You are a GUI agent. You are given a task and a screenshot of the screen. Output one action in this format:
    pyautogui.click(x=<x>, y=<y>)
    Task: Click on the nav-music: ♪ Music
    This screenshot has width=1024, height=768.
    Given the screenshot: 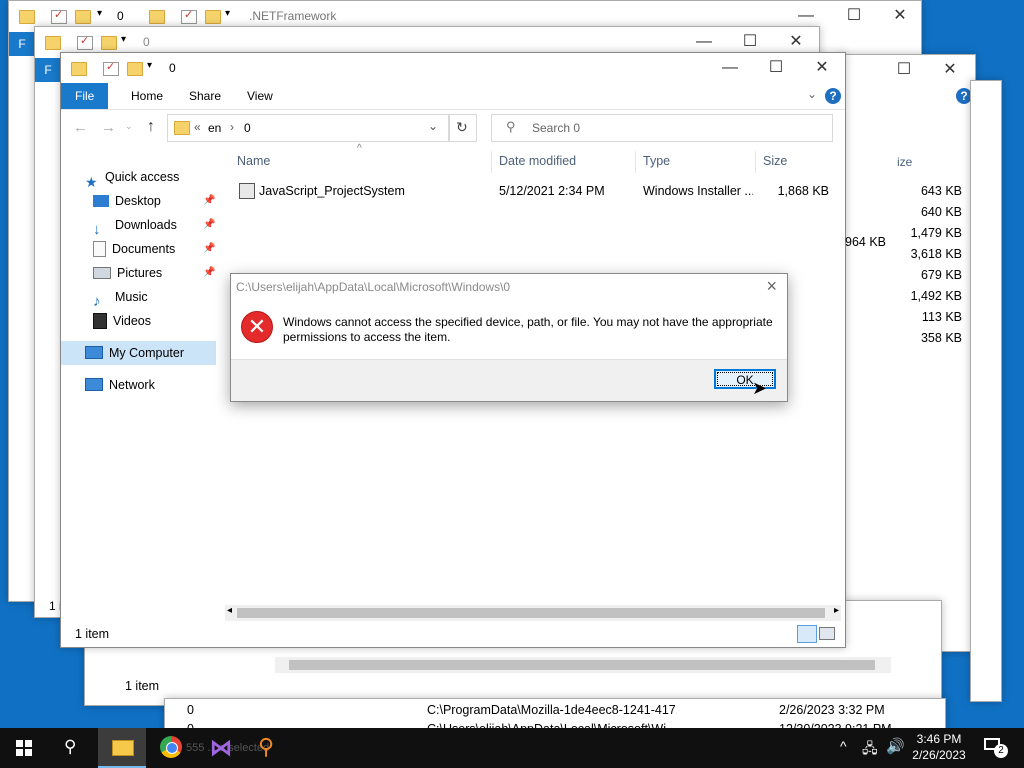 What is the action you would take?
    pyautogui.click(x=120, y=297)
    